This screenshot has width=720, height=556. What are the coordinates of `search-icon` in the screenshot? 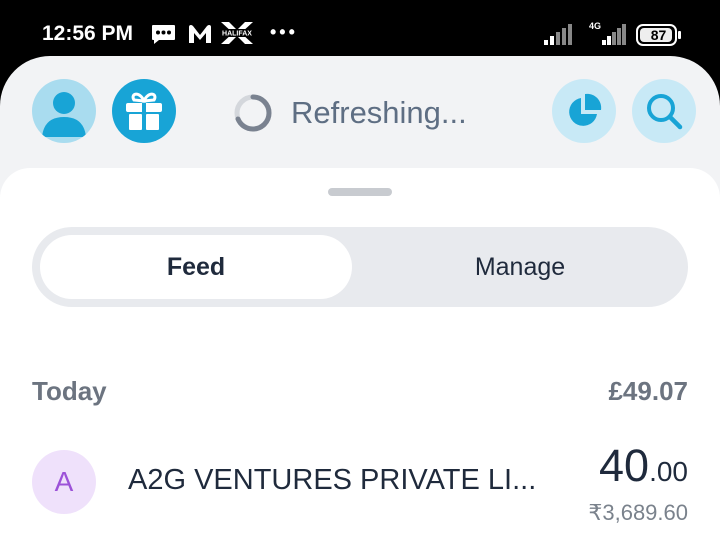 It's located at (665, 112).